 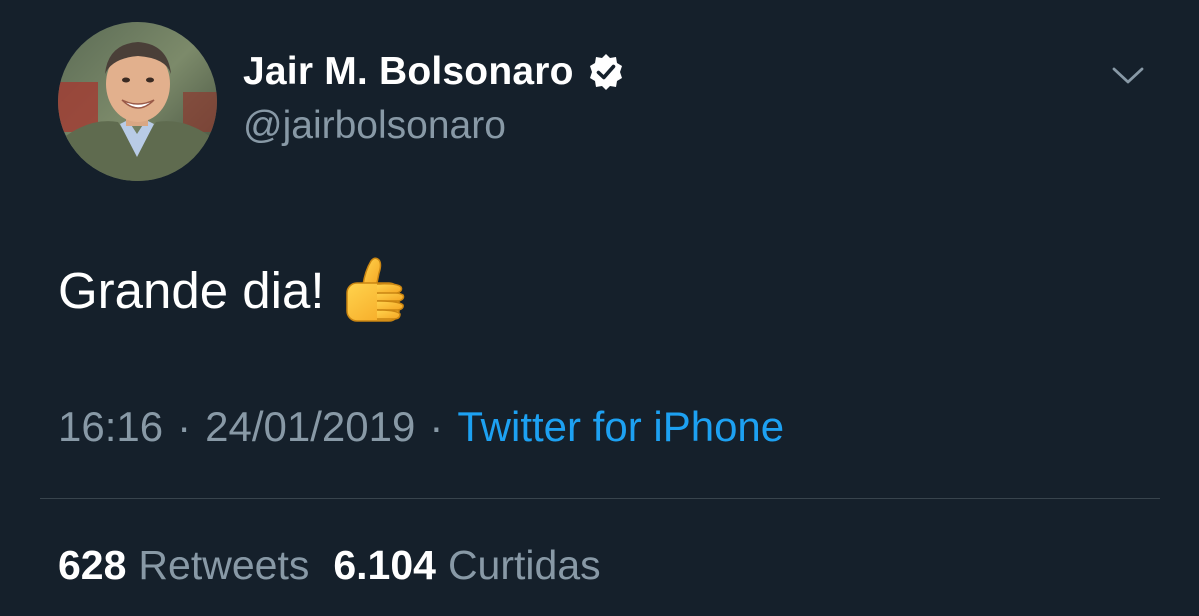 What do you see at coordinates (191, 290) in the screenshot?
I see `tweet-text: Grande dia!` at bounding box center [191, 290].